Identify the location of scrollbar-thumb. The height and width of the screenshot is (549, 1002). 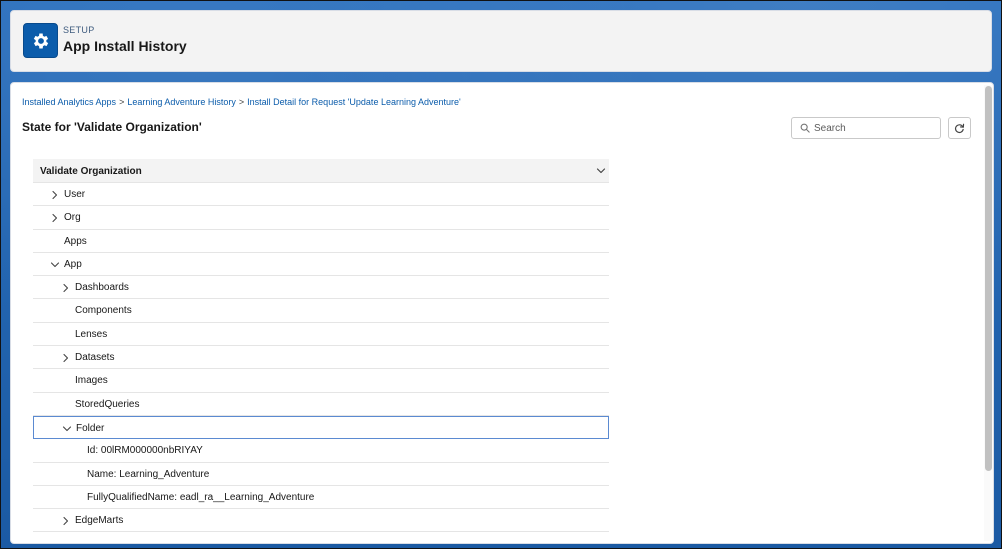
(988, 278).